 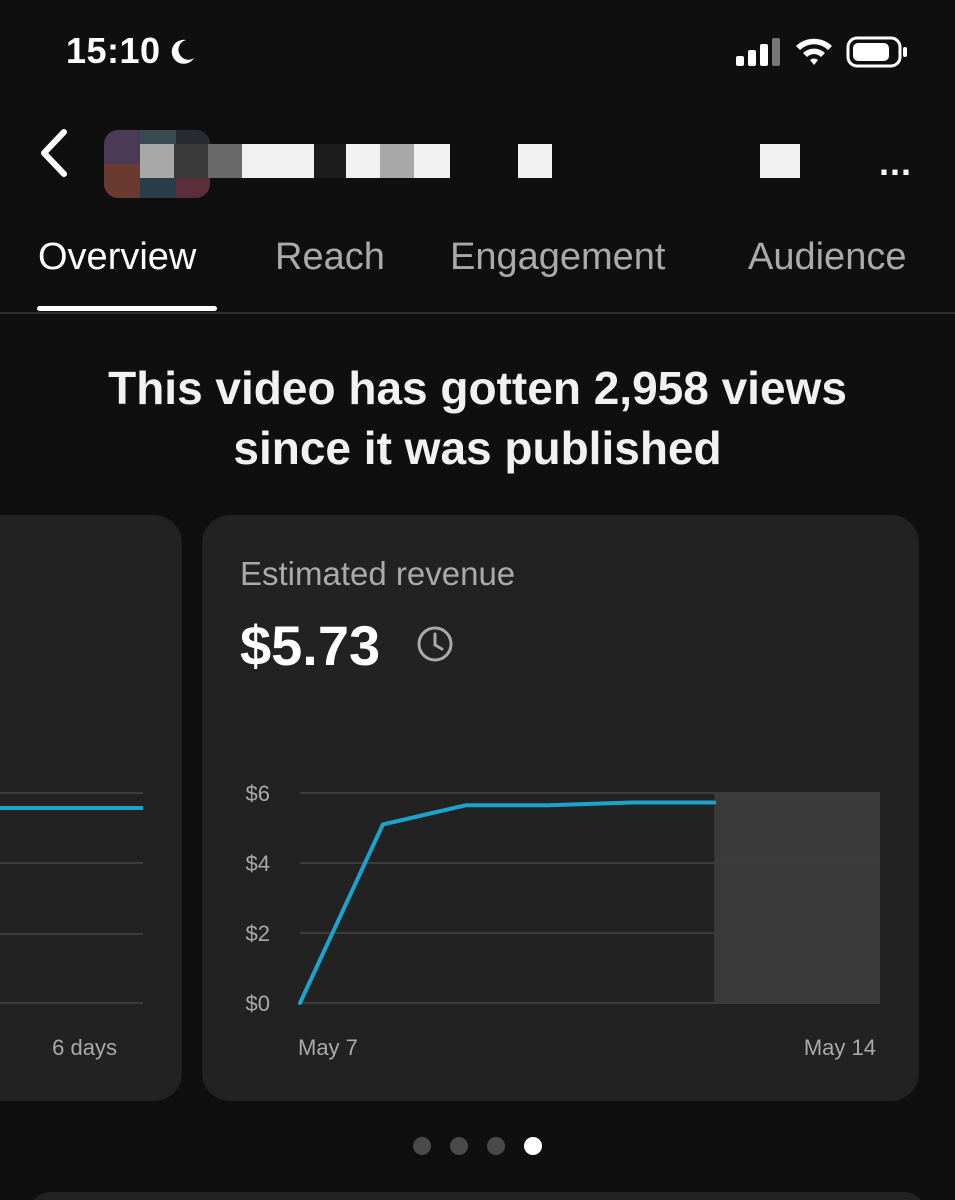 What do you see at coordinates (258, 863) in the screenshot?
I see `y-tick-label: $4` at bounding box center [258, 863].